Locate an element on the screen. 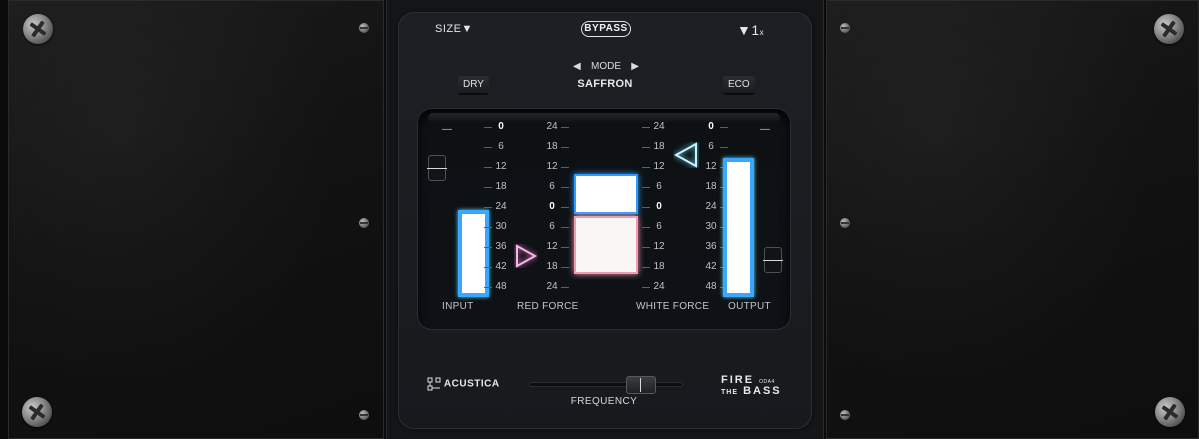  mode-next-button: ▶ is located at coordinates (635, 66).